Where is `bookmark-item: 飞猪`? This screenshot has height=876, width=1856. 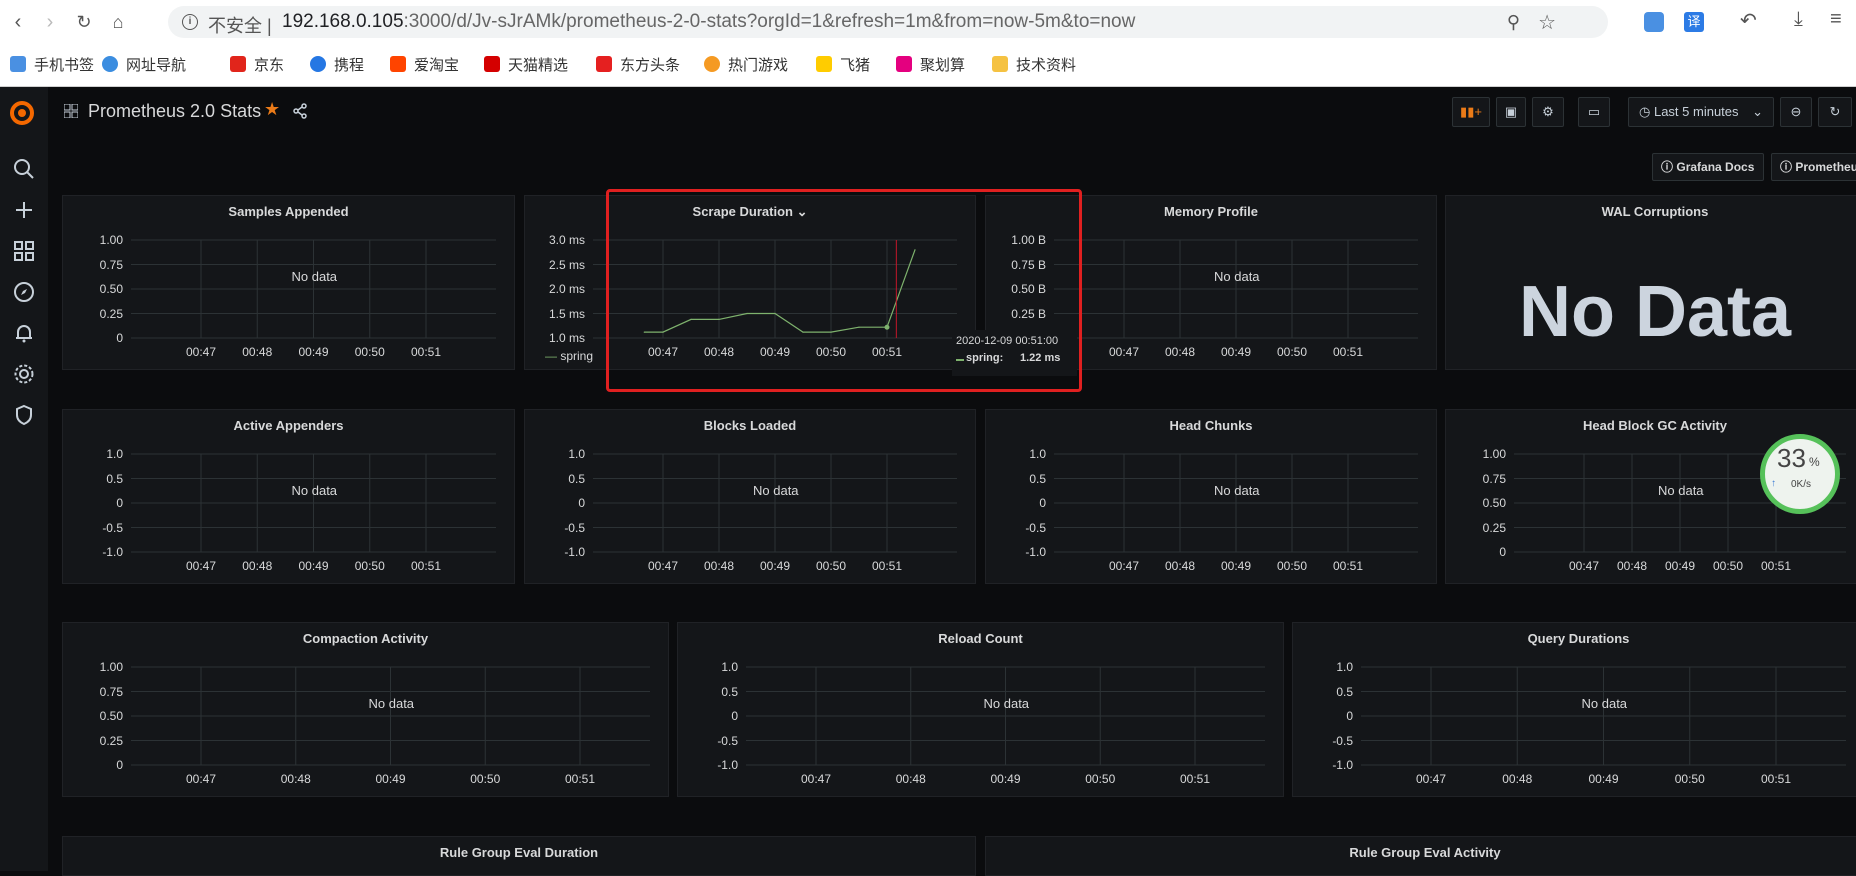 bookmark-item: 飞猪 is located at coordinates (843, 64).